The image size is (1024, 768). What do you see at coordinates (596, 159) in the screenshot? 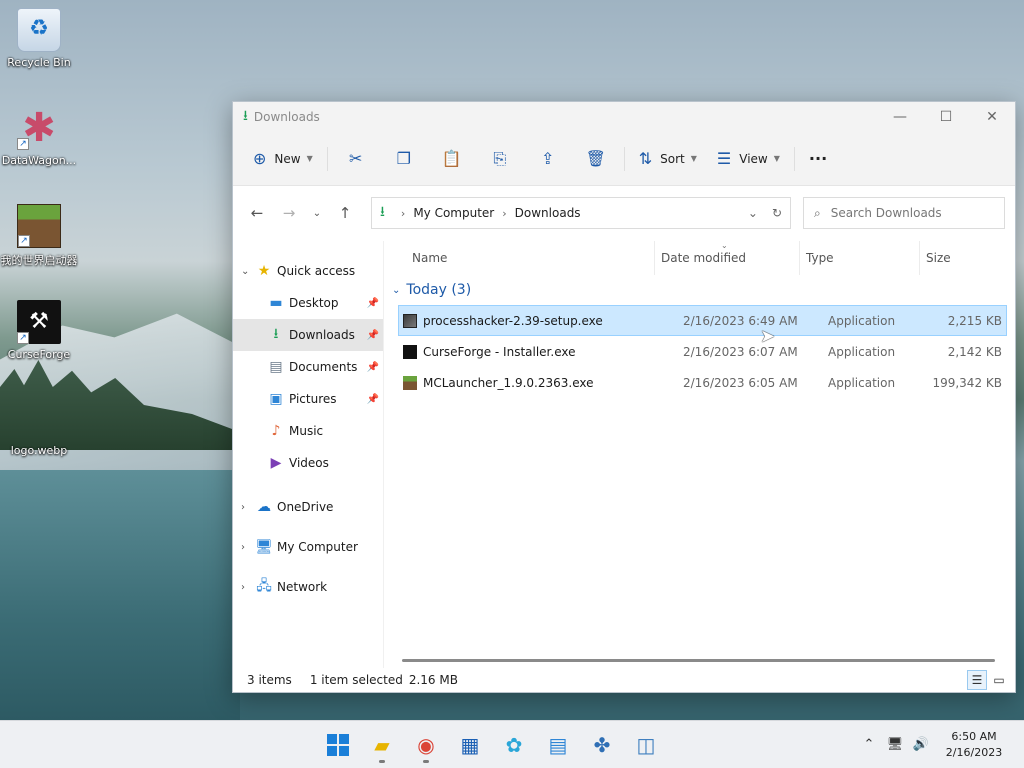
I see `delete-button: 🗑` at bounding box center [596, 159].